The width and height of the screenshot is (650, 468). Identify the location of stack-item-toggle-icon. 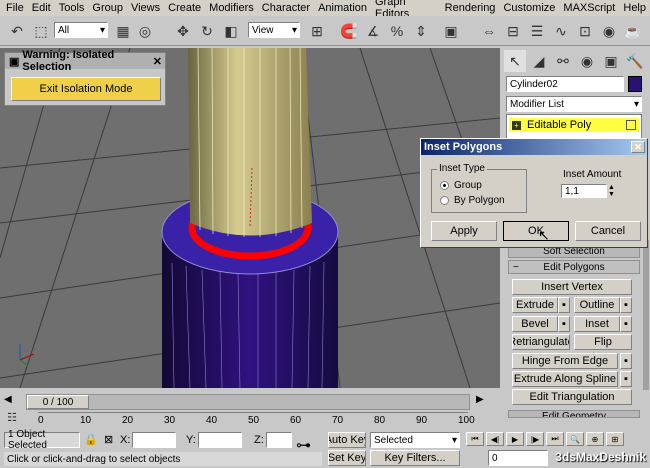
(631, 125).